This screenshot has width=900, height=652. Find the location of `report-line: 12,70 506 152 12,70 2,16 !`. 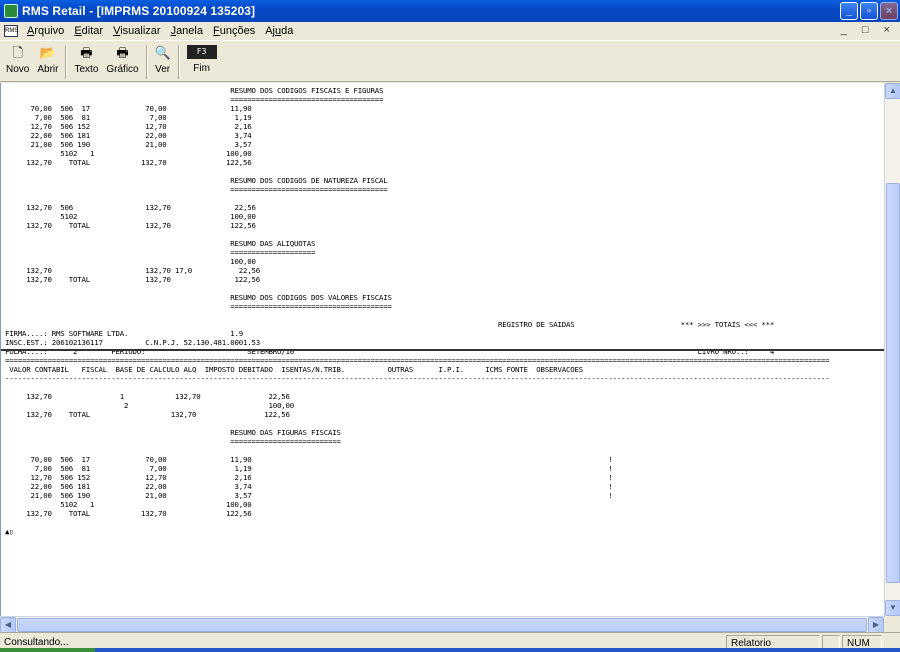

report-line: 12,70 506 152 12,70 2,16 ! is located at coordinates (309, 477).